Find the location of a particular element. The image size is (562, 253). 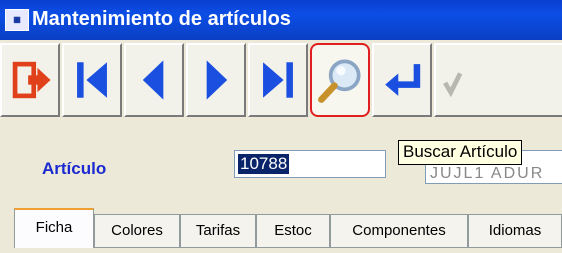

enter-icon is located at coordinates (403, 80).